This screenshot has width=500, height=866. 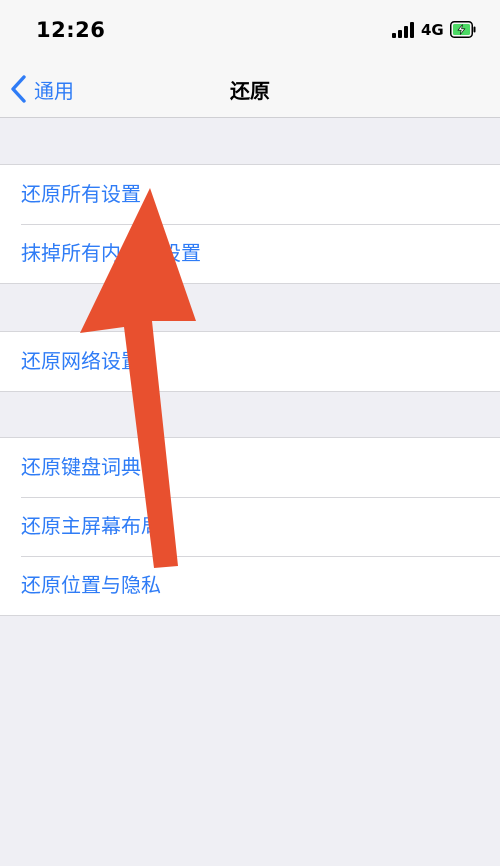 What do you see at coordinates (250, 467) in the screenshot?
I see `reset-keyboard-dictionary-row: 还原键盘词典` at bounding box center [250, 467].